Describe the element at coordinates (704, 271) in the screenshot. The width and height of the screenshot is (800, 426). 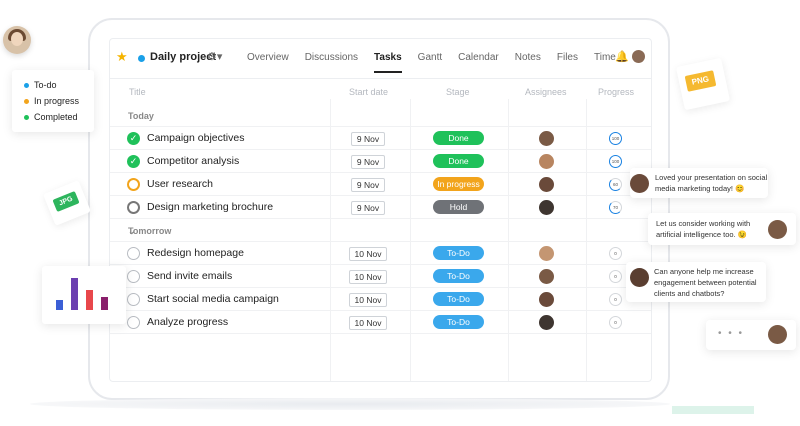
I see `chat-text: Can anyone help me increase` at that location.